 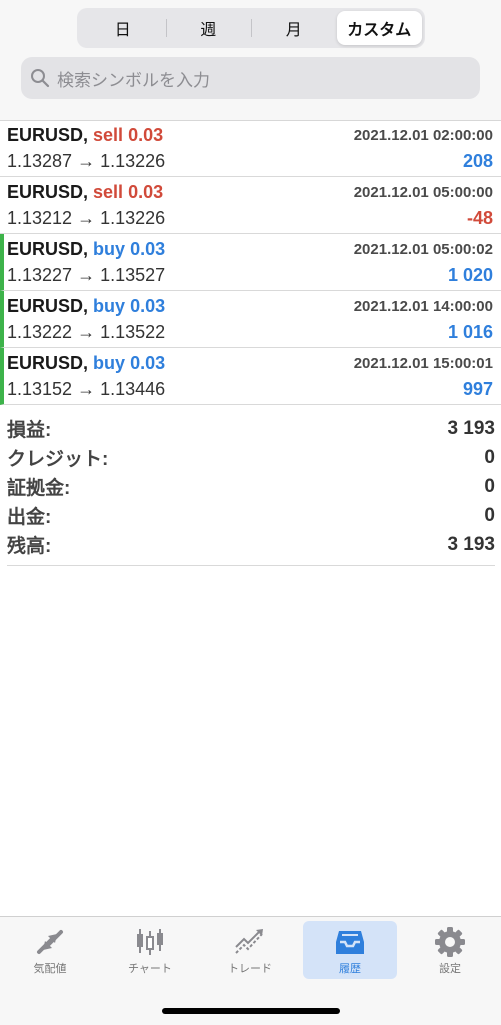 I want to click on summary-label: クレジット:, so click(x=58, y=459).